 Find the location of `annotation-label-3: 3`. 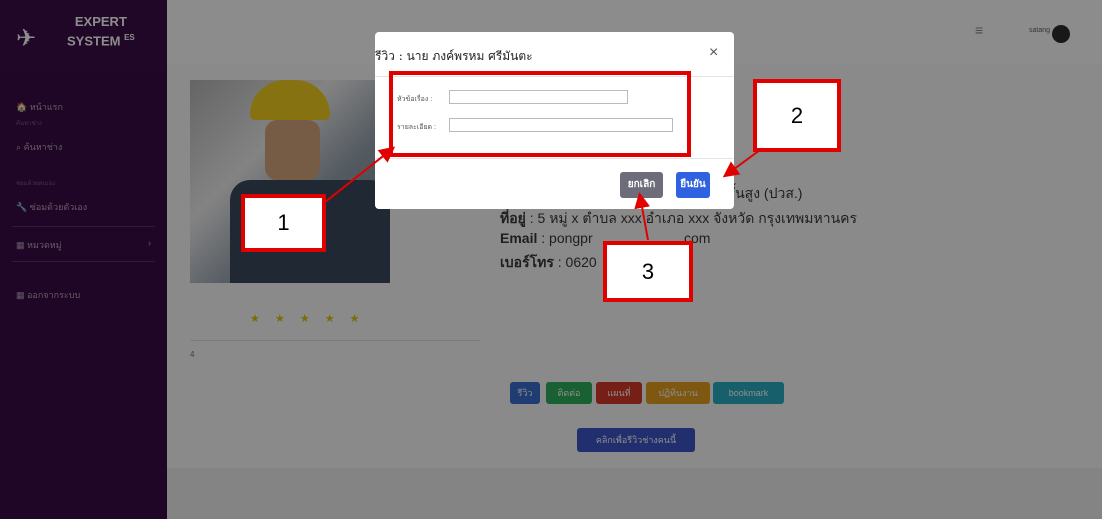

annotation-label-3: 3 is located at coordinates (648, 271).